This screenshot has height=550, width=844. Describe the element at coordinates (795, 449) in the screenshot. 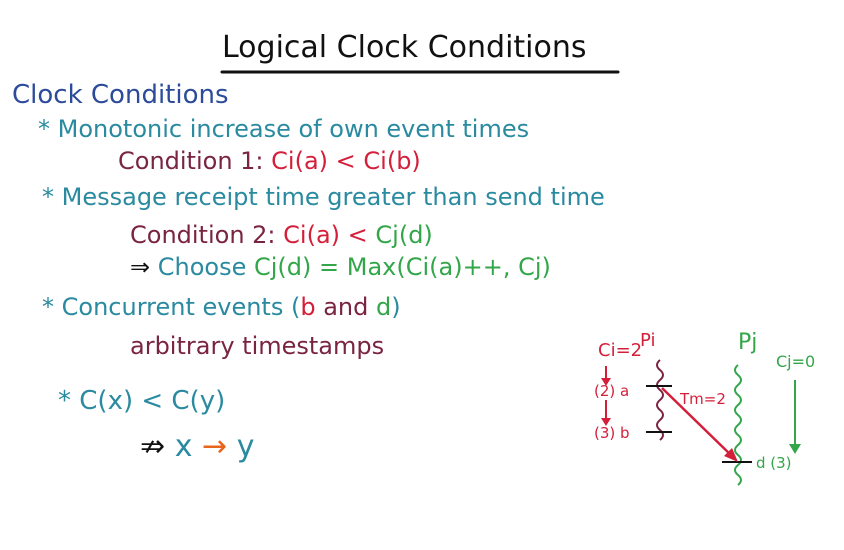

I see `cj-arrowhead-icon` at that location.